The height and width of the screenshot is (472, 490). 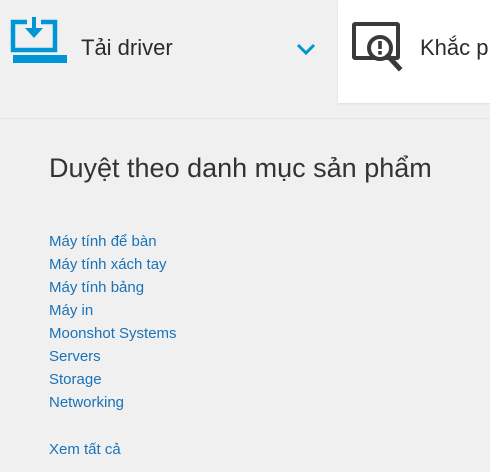 What do you see at coordinates (96, 287) in the screenshot?
I see `category-link-tablets: Máy tính bảng` at bounding box center [96, 287].